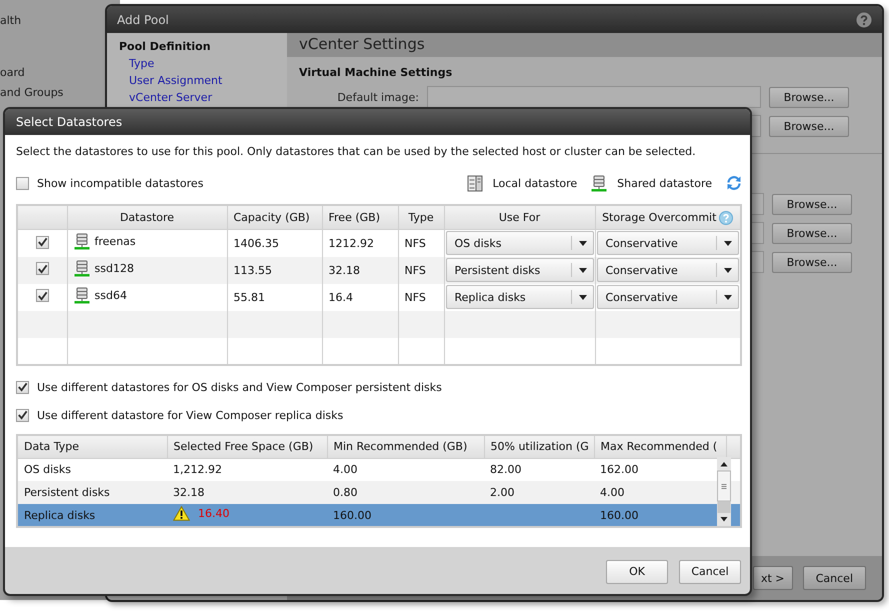  Describe the element at coordinates (114, 268) in the screenshot. I see `datastore-name: ssd128` at that location.